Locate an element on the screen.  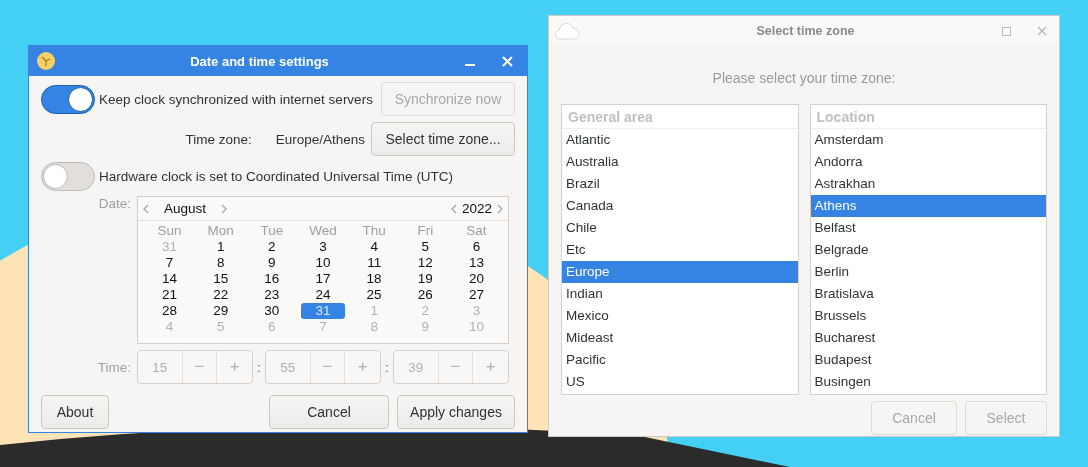
area-item: Brazil is located at coordinates (680, 184).